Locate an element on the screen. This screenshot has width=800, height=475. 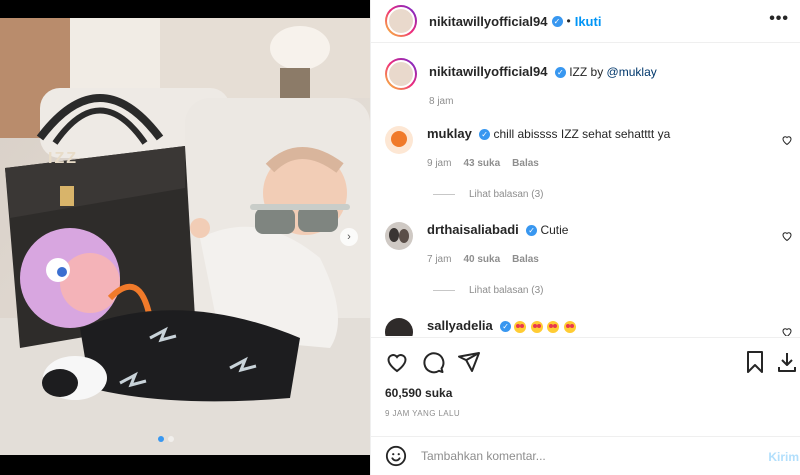
bag-text: IZZ is located at coordinates (63, 158).